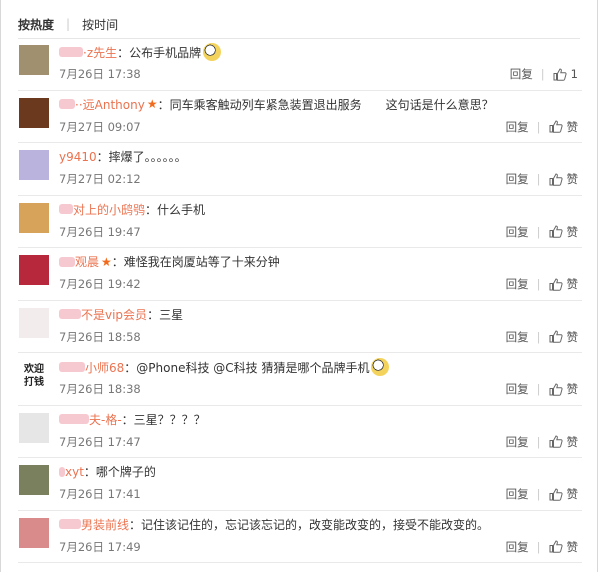 This screenshot has width=598, height=572. What do you see at coordinates (100, 52) in the screenshot?
I see `username-link: ·z先生` at bounding box center [100, 52].